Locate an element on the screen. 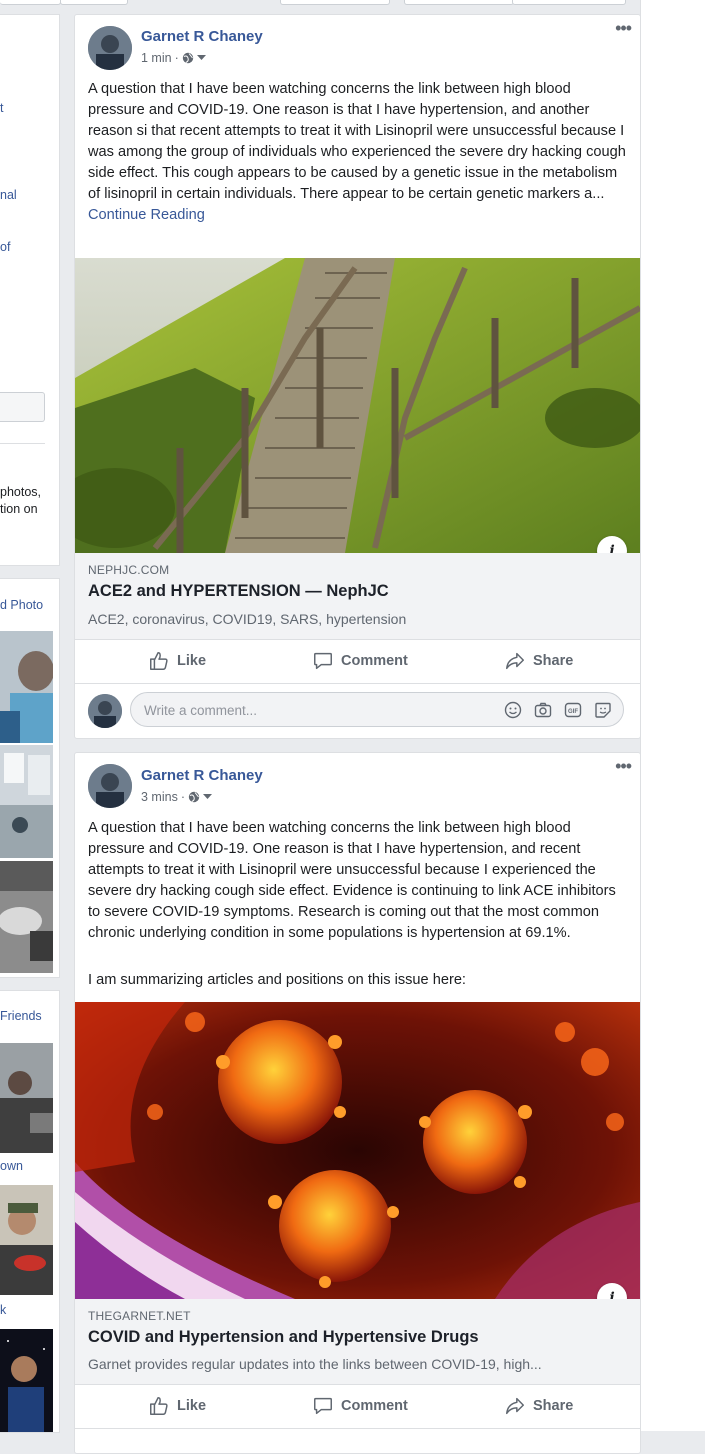 Image resolution: width=705 pixels, height=1454 pixels. left-fragment-7: Friends is located at coordinates (21, 1016).